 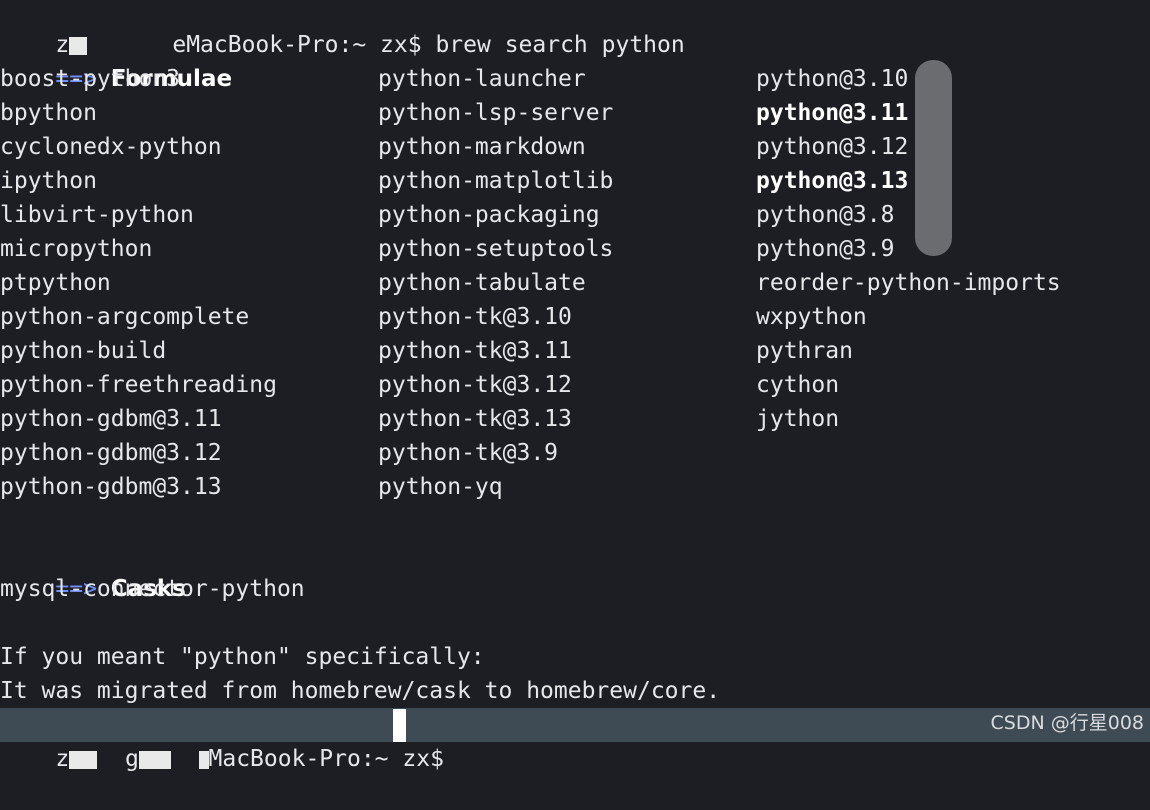 What do you see at coordinates (482, 79) in the screenshot?
I see `formula-item: python-launcher` at bounding box center [482, 79].